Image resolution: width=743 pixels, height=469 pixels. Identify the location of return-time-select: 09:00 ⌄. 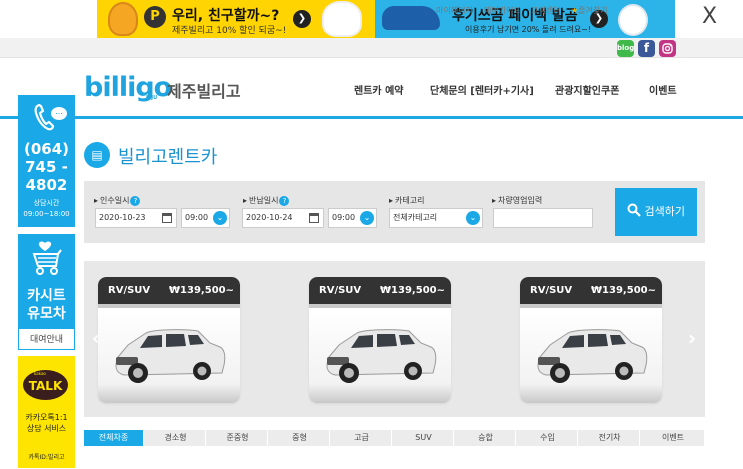
(352, 218).